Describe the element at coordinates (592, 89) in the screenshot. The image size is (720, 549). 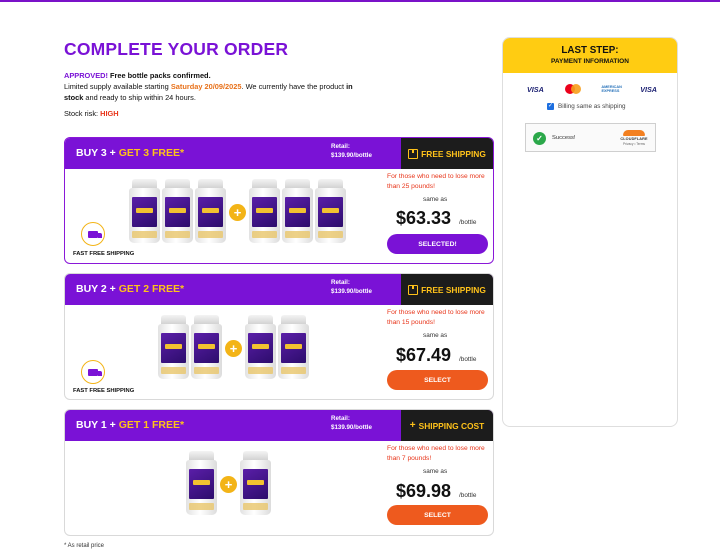
I see `card-logos: VISA AMERICAN EXPRESS VISA` at that location.